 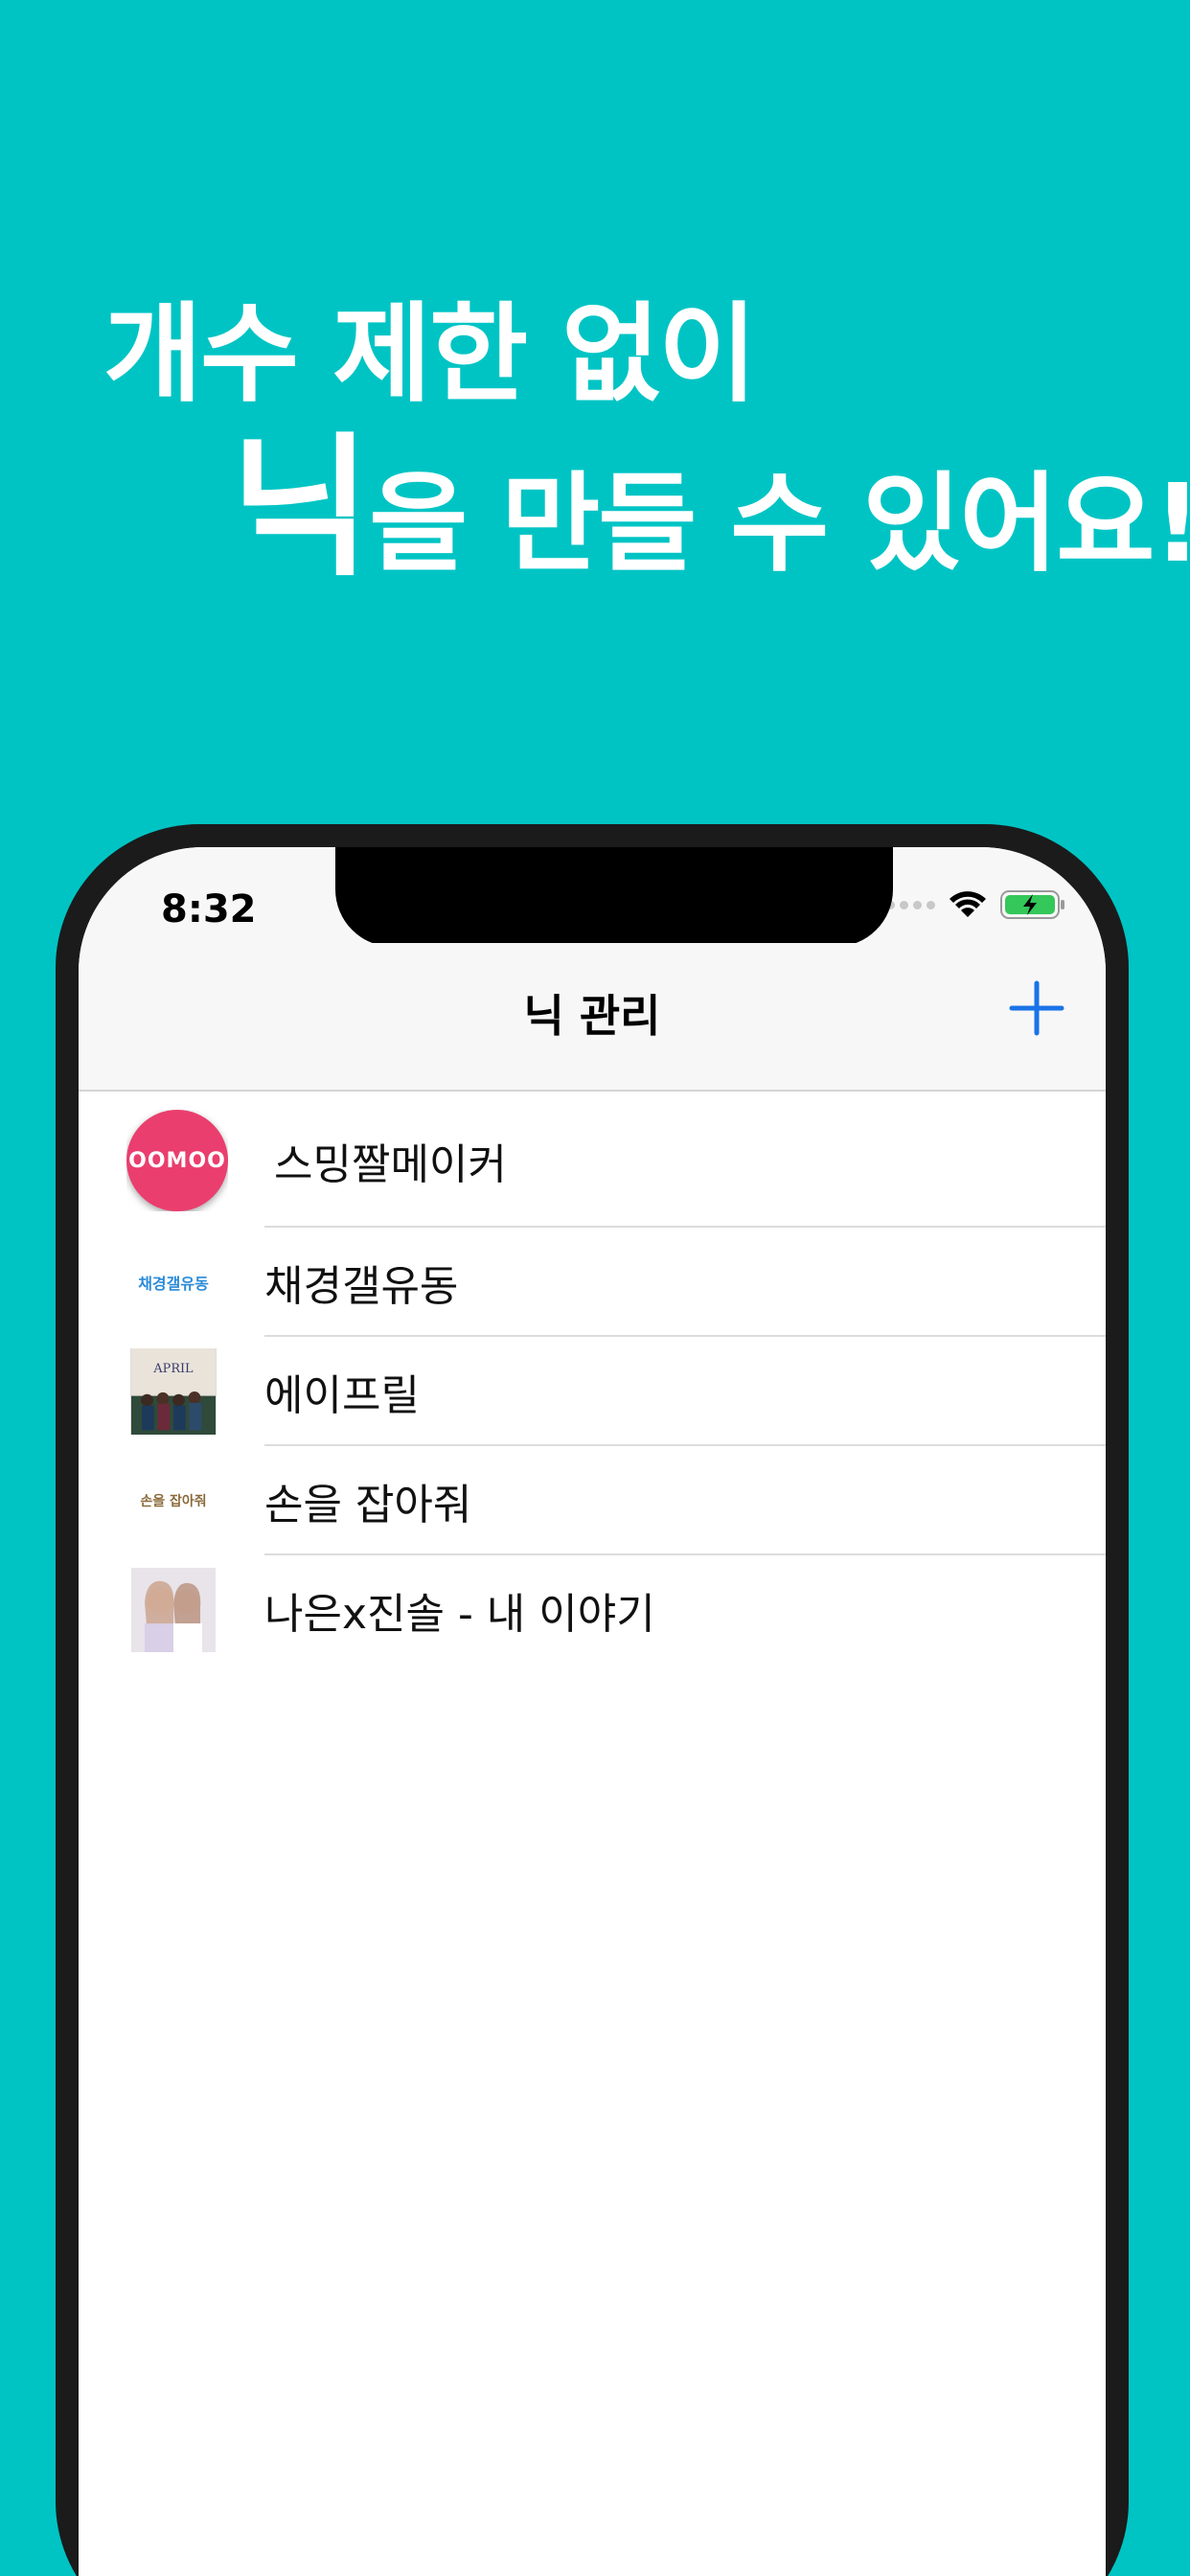 I want to click on thumbnail-text: 손을 잡아줘, so click(x=174, y=1502).